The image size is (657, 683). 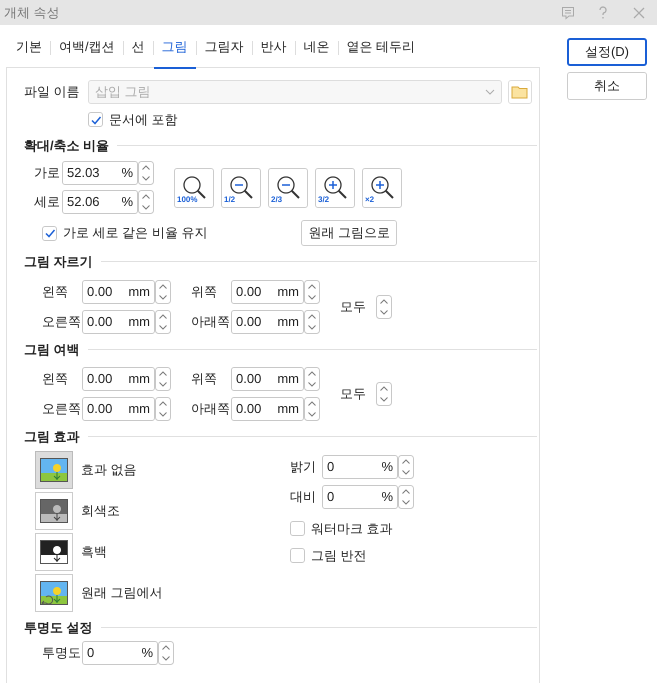 What do you see at coordinates (324, 200) in the screenshot?
I see `zoom-factor: 3/2` at bounding box center [324, 200].